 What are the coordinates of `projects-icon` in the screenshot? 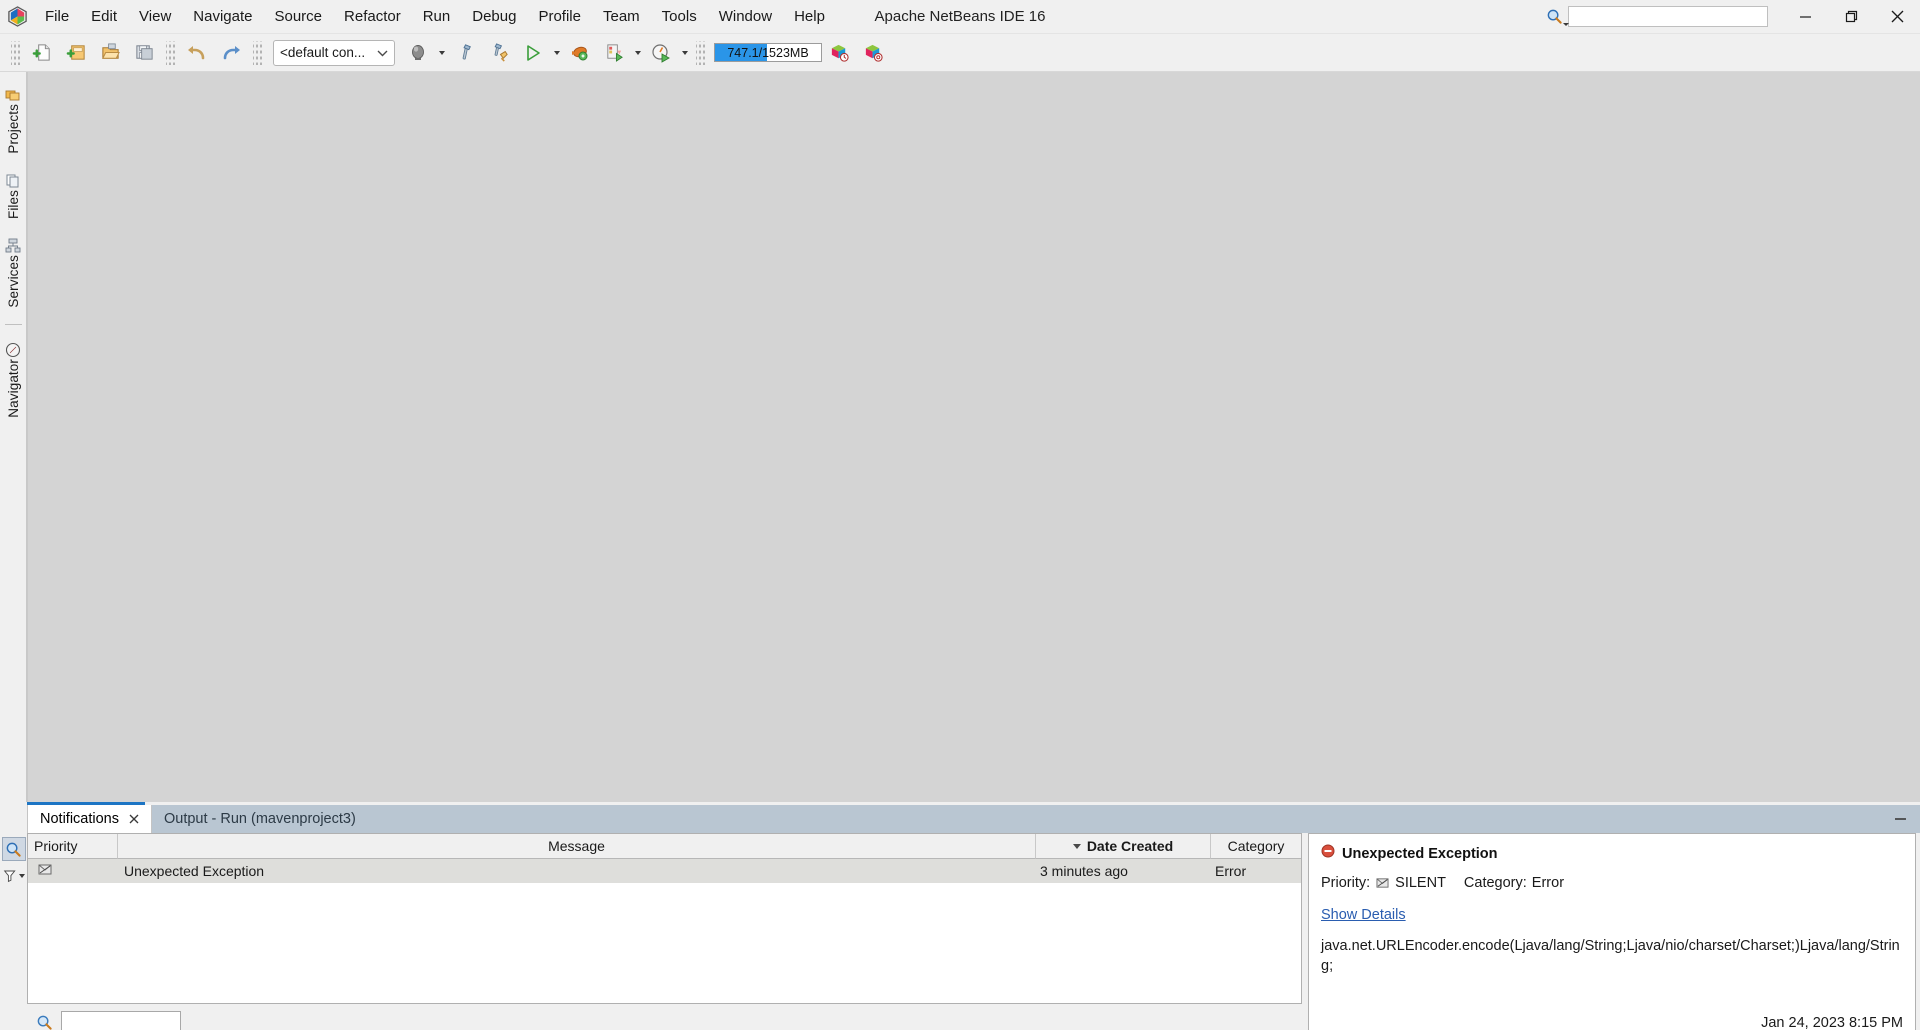 It's located at (13, 95).